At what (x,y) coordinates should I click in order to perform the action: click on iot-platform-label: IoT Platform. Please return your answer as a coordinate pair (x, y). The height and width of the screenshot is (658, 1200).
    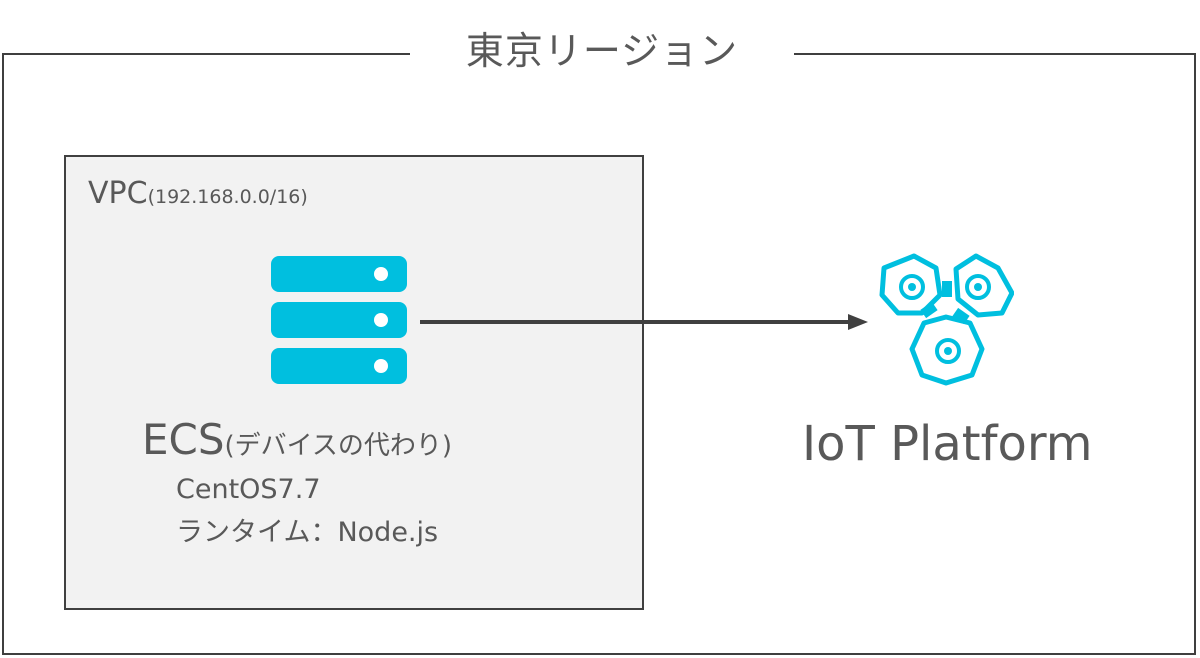
    Looking at the image, I should click on (947, 444).